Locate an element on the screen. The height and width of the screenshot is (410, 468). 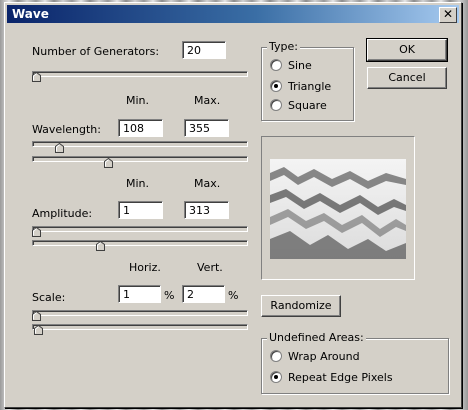
undefined-areas-group is located at coordinates (355, 366).